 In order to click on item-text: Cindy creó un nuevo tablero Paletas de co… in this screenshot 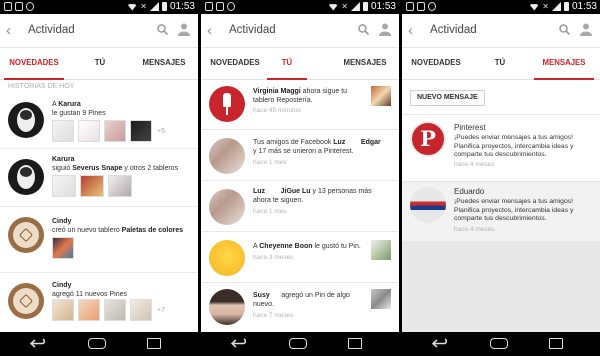, I will do `click(118, 226)`.